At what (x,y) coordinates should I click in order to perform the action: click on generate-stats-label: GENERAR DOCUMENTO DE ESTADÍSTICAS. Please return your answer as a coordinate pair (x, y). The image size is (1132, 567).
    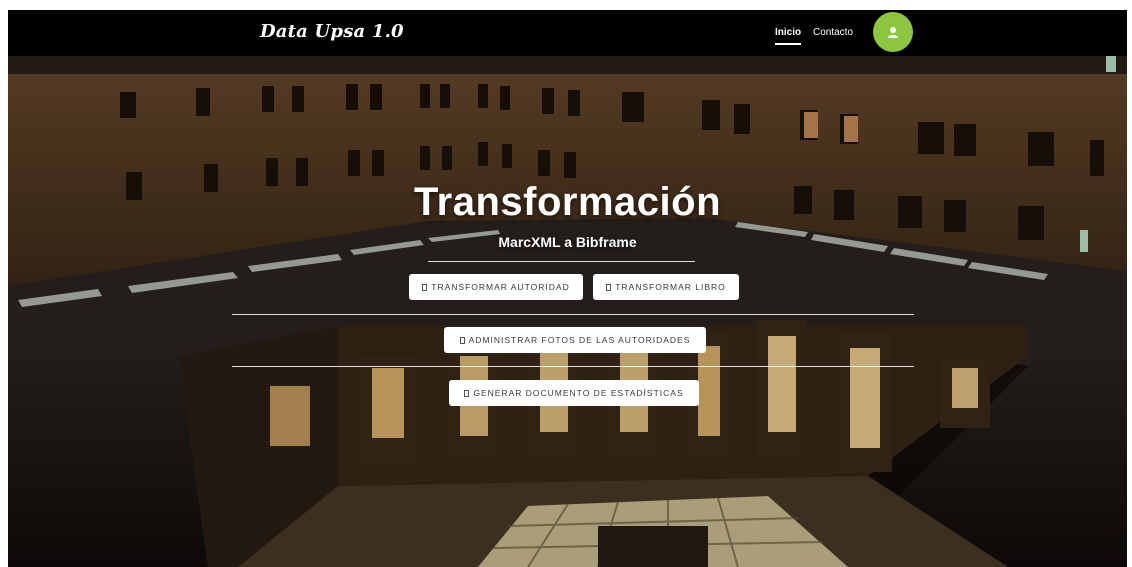
    Looking at the image, I should click on (578, 393).